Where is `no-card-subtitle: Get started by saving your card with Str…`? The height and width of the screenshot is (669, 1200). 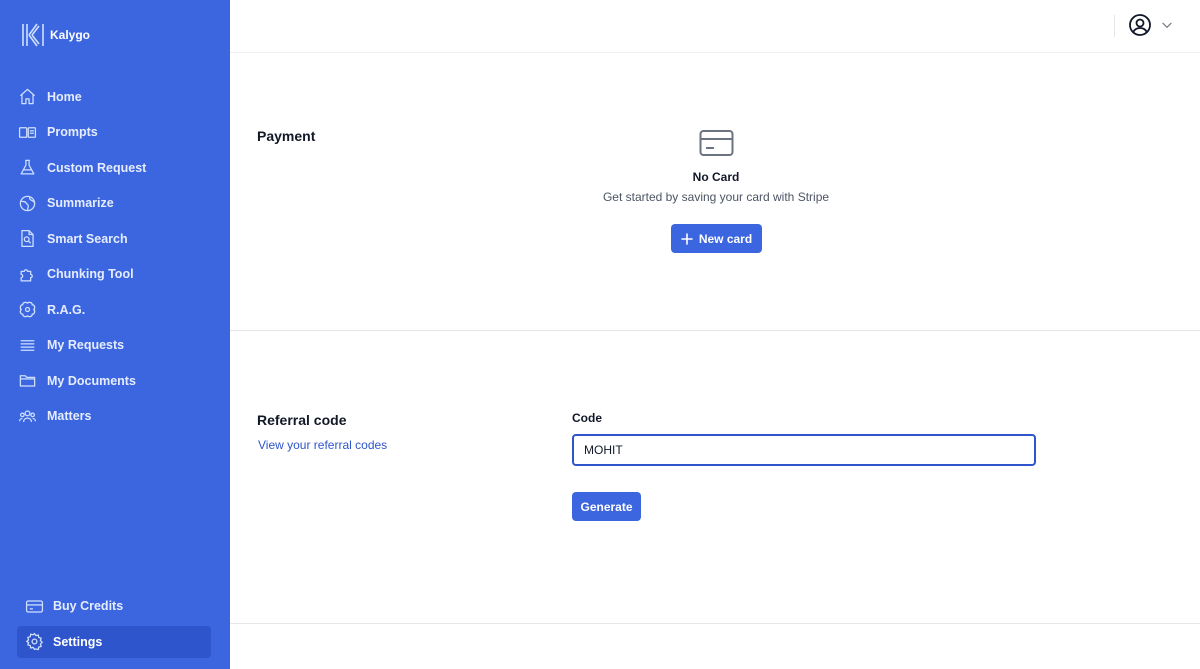
no-card-subtitle: Get started by saving your card with Str… is located at coordinates (716, 197).